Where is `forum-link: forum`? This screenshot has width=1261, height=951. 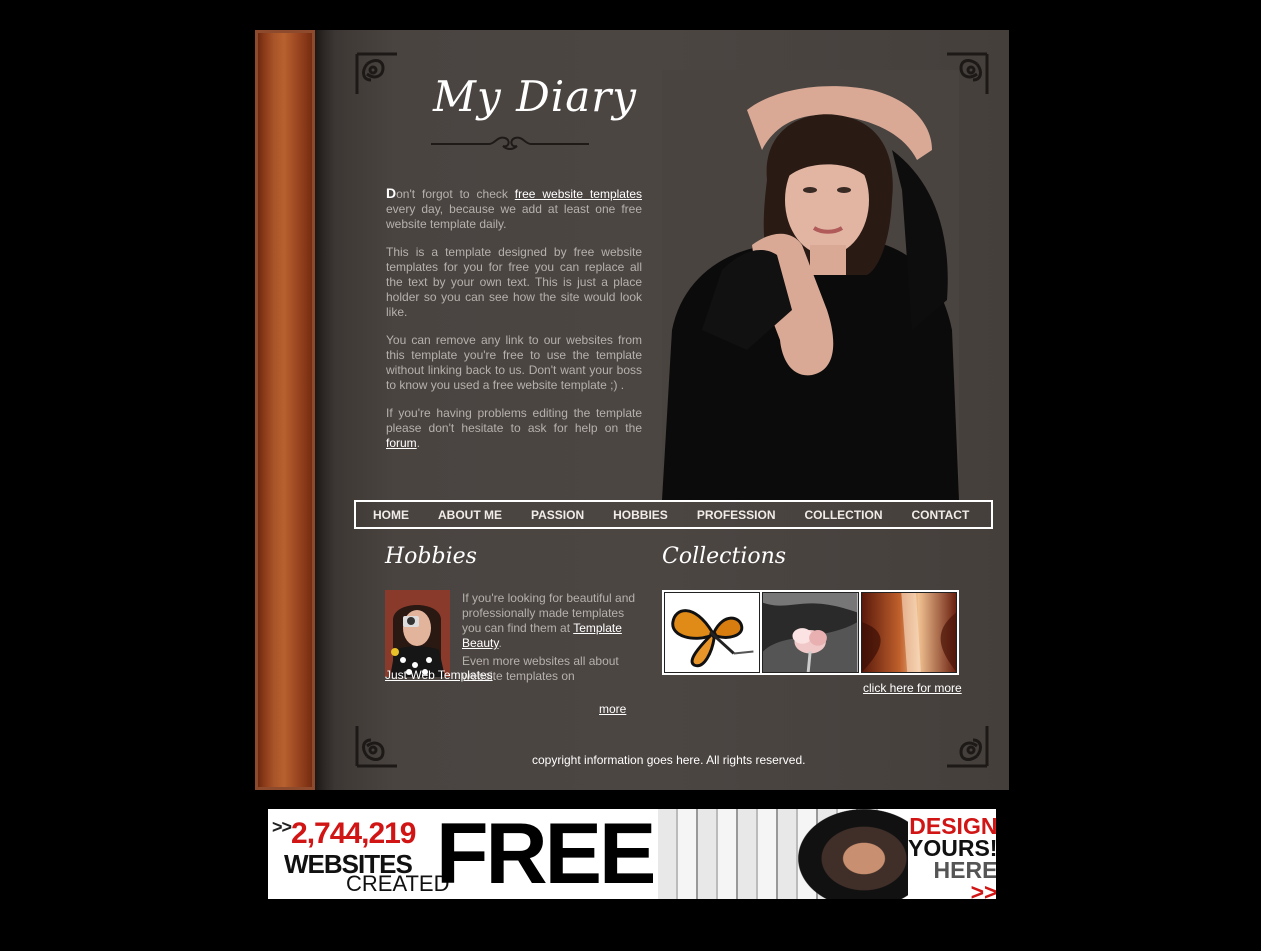
forum-link: forum is located at coordinates (401, 443).